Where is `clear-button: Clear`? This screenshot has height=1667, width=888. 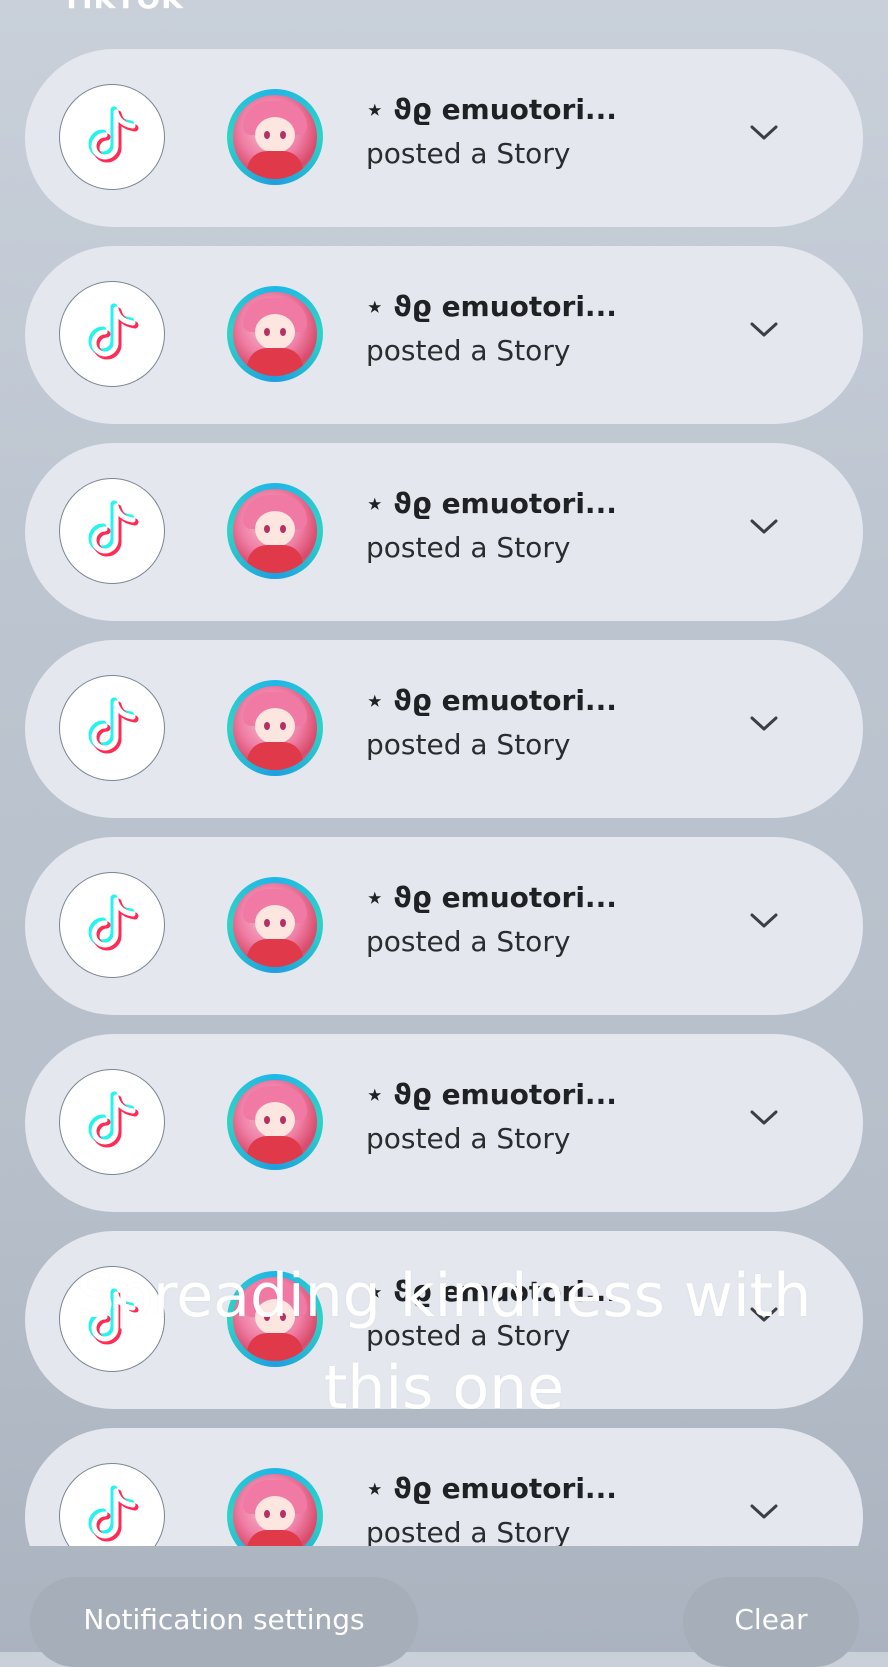 clear-button: Clear is located at coordinates (771, 1622).